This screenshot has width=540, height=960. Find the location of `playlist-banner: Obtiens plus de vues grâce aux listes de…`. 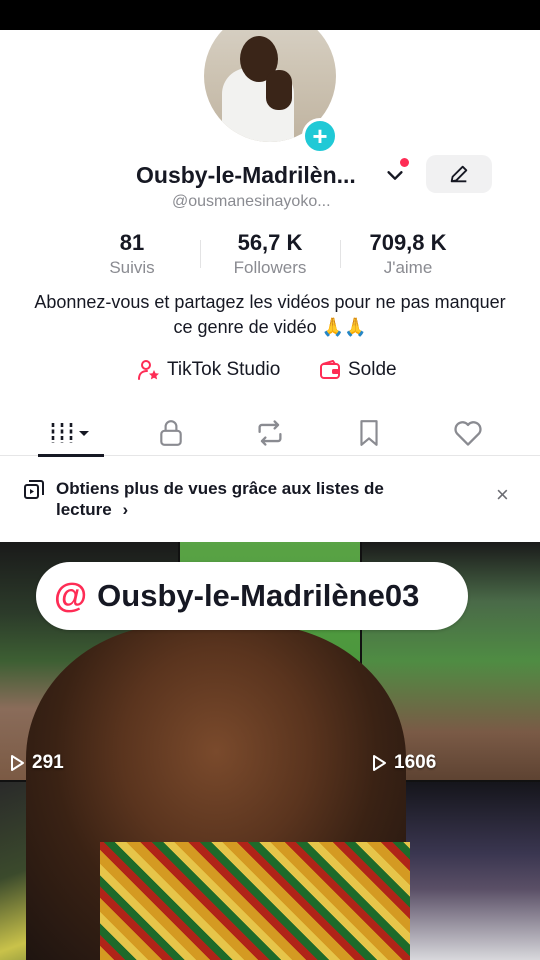

playlist-banner: Obtiens plus de vues grâce aux listes de… is located at coordinates (270, 504).